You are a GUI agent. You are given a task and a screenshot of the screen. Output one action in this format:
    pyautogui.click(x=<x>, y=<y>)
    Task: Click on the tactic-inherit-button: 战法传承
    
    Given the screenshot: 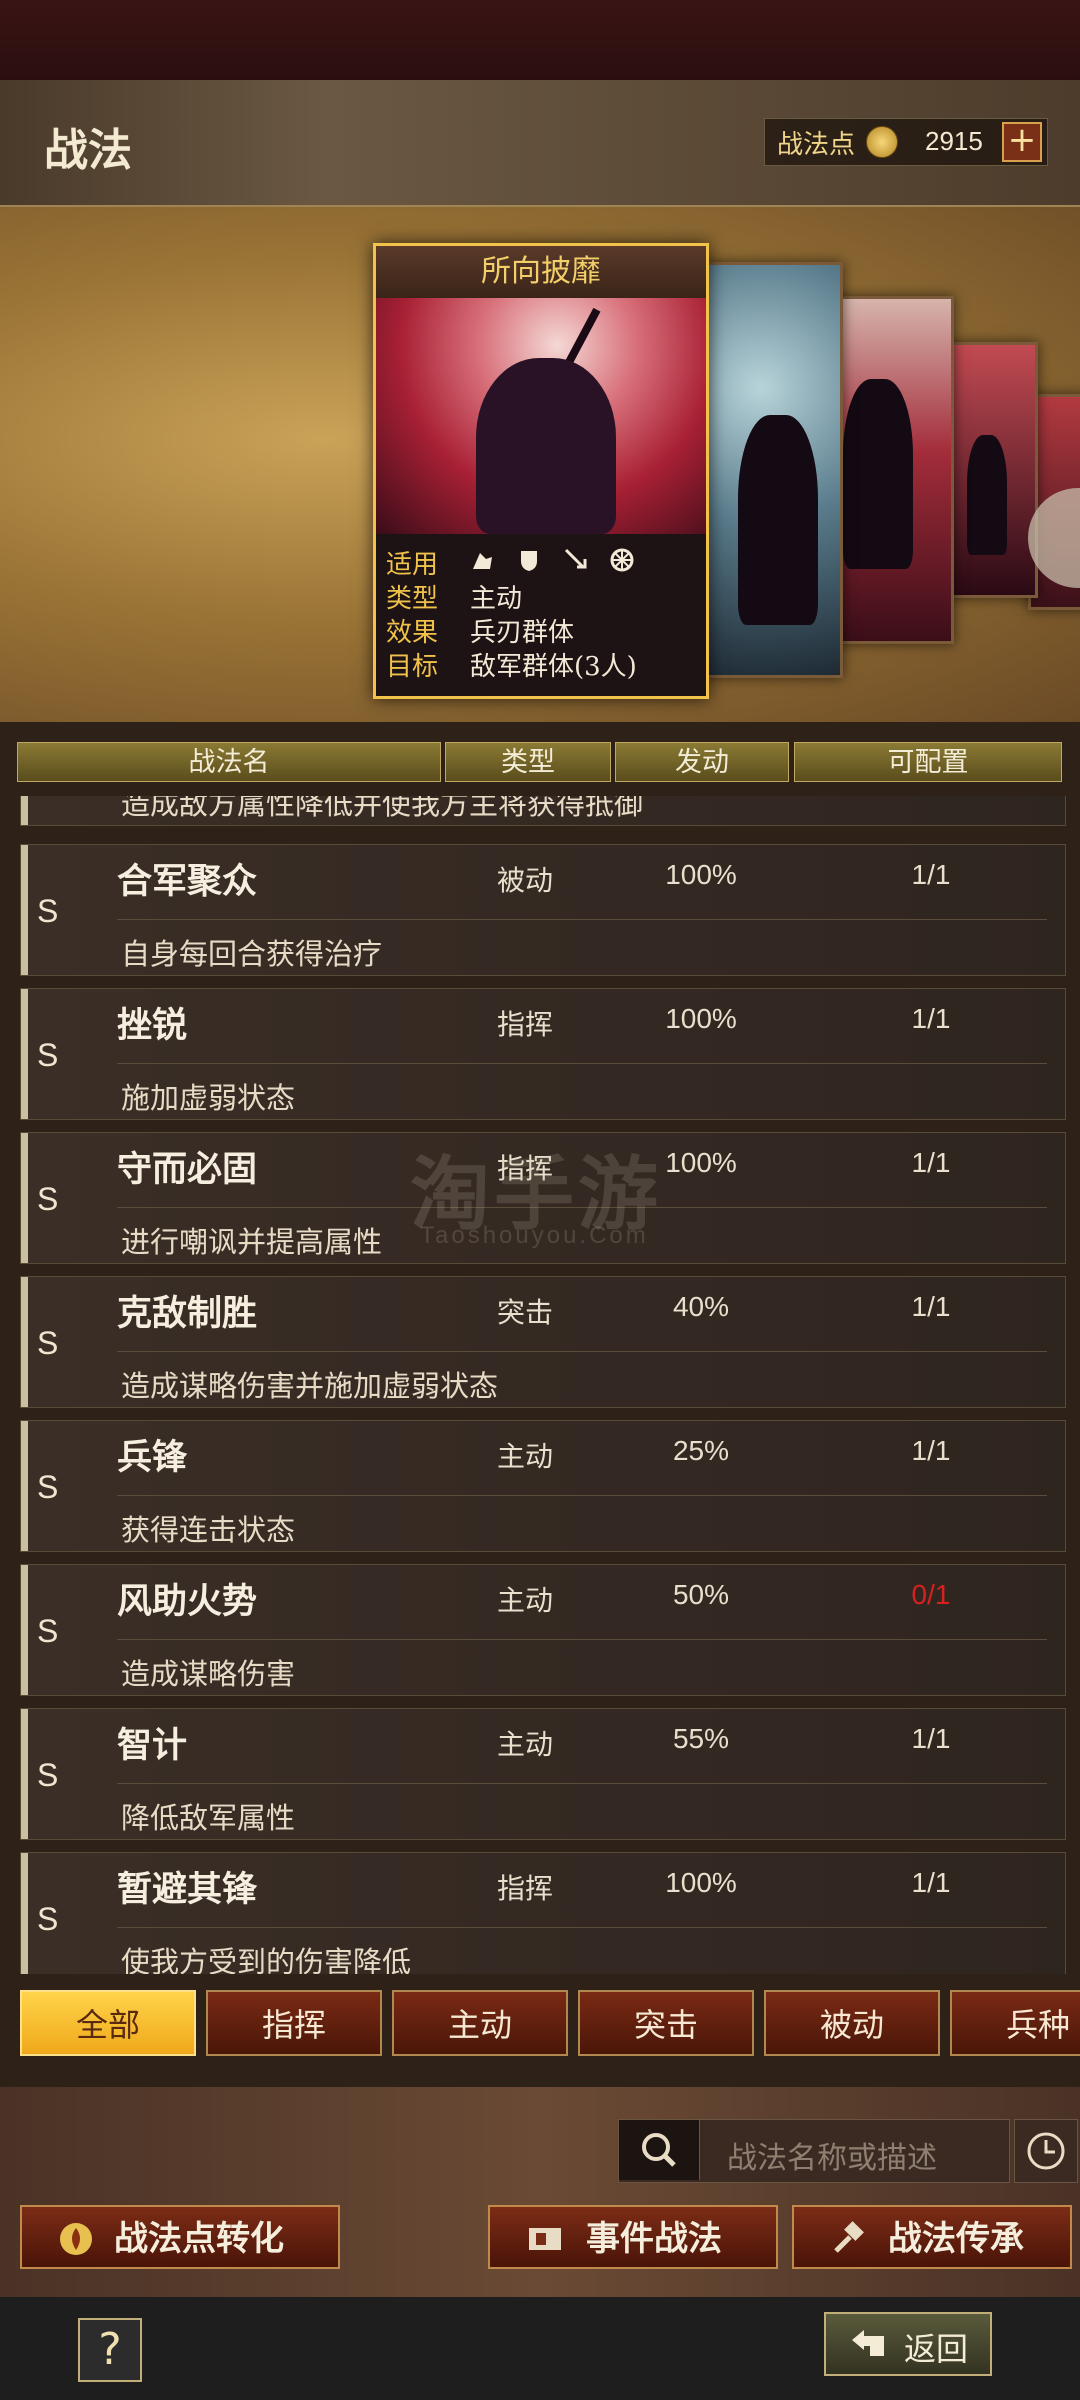 What is the action you would take?
    pyautogui.click(x=932, y=2237)
    